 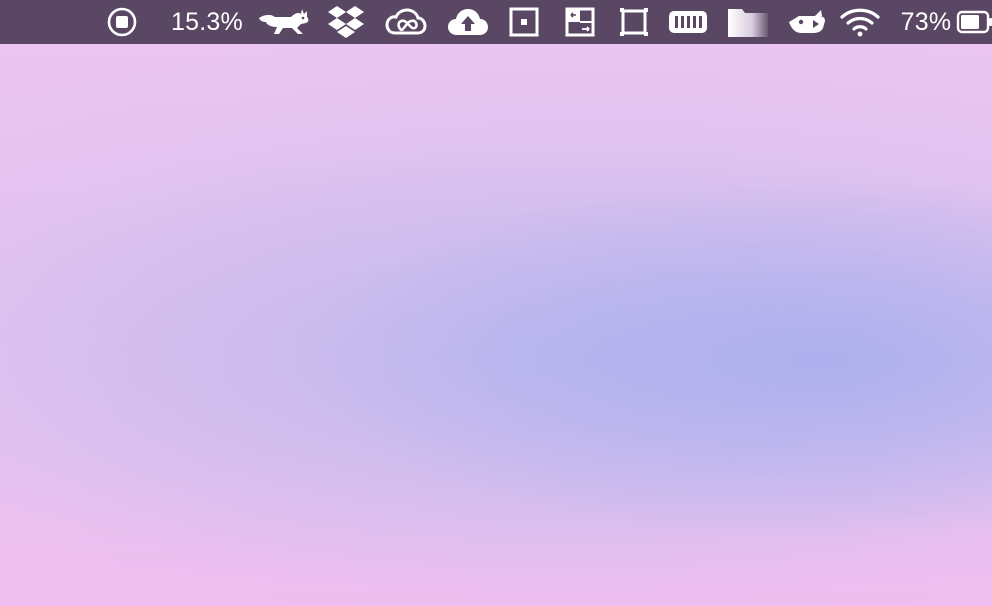 I want to click on folder-icon, so click(x=748, y=22).